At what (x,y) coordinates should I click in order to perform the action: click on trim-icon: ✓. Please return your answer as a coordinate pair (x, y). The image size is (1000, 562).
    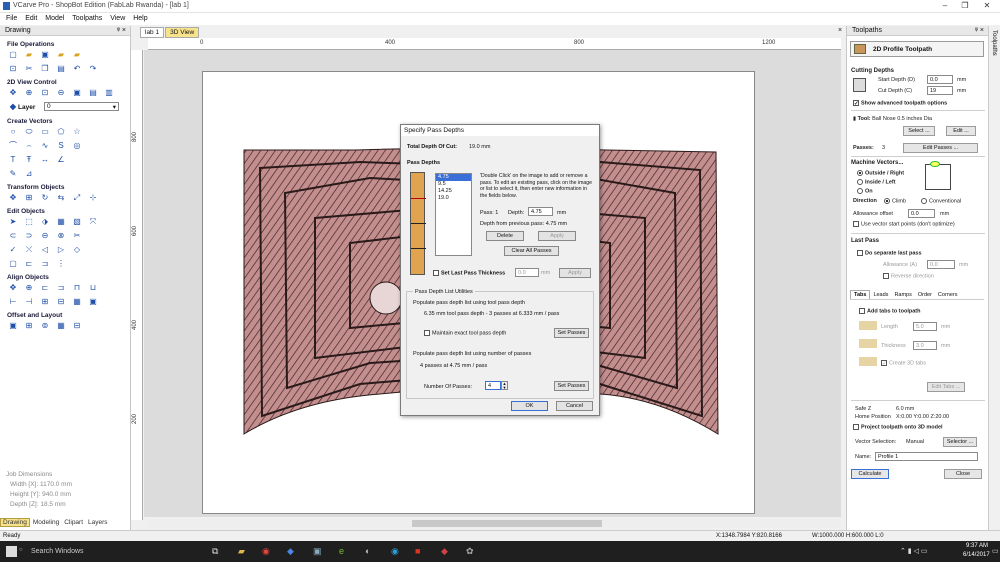
    Looking at the image, I should click on (13, 250).